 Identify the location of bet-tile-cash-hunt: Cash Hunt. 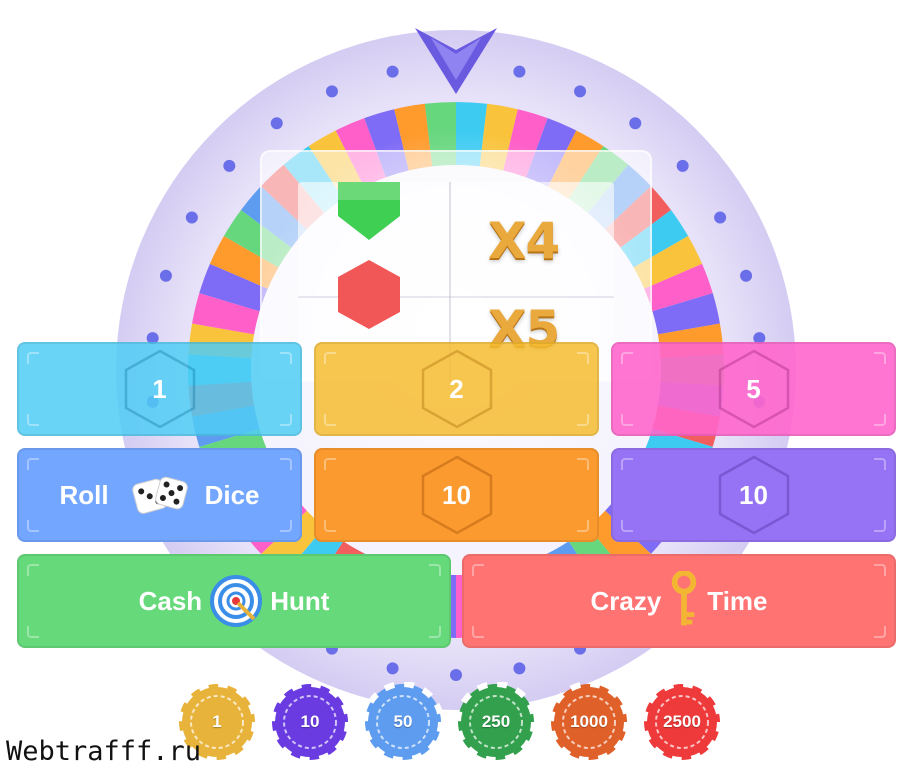
(234, 601).